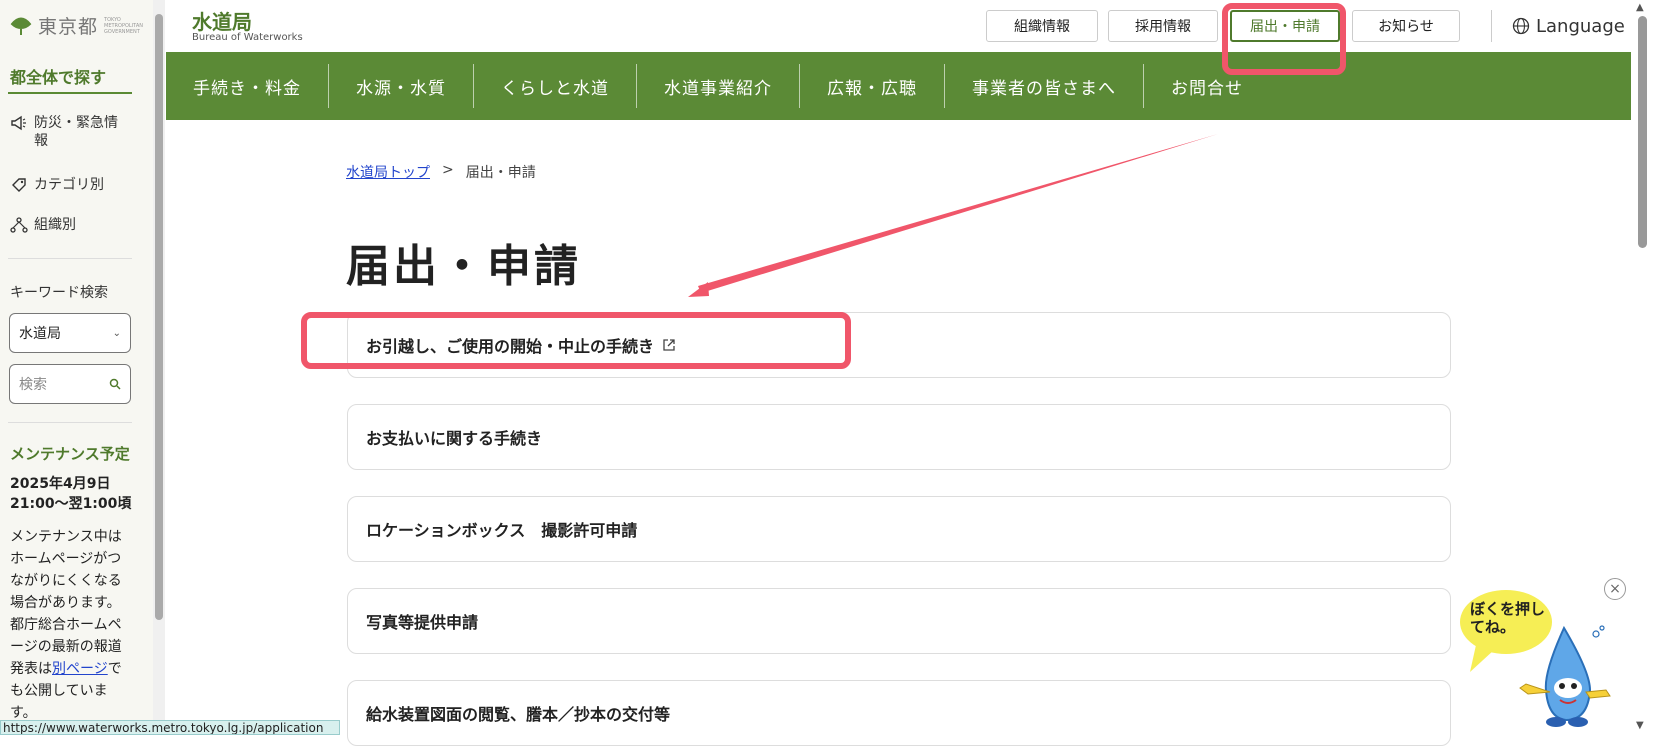 The width and height of the screenshot is (1667, 746). I want to click on page-scrollbar-thumb, so click(1642, 132).